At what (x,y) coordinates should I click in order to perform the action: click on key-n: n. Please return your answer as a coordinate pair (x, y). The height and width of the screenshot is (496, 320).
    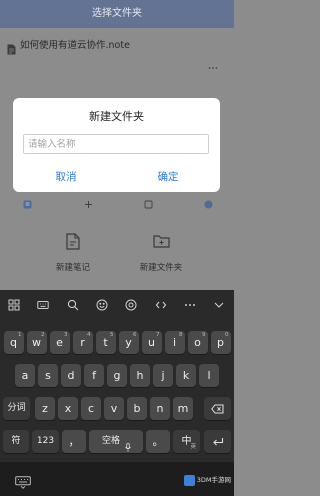
    Looking at the image, I should click on (160, 408).